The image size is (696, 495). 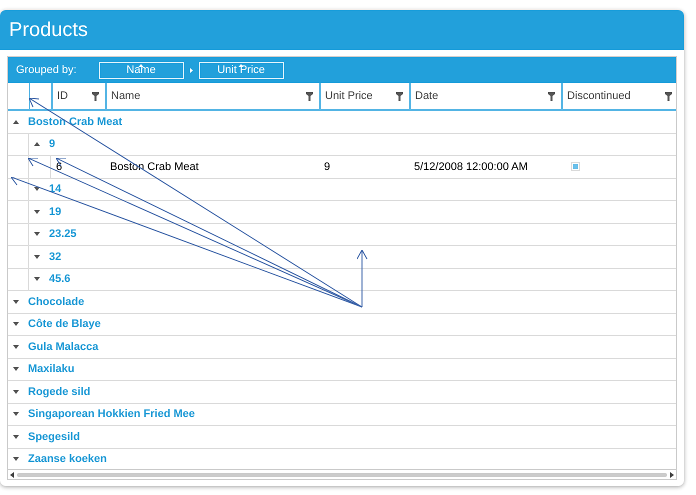 What do you see at coordinates (241, 70) in the screenshot?
I see `group-chip: Unit Price` at bounding box center [241, 70].